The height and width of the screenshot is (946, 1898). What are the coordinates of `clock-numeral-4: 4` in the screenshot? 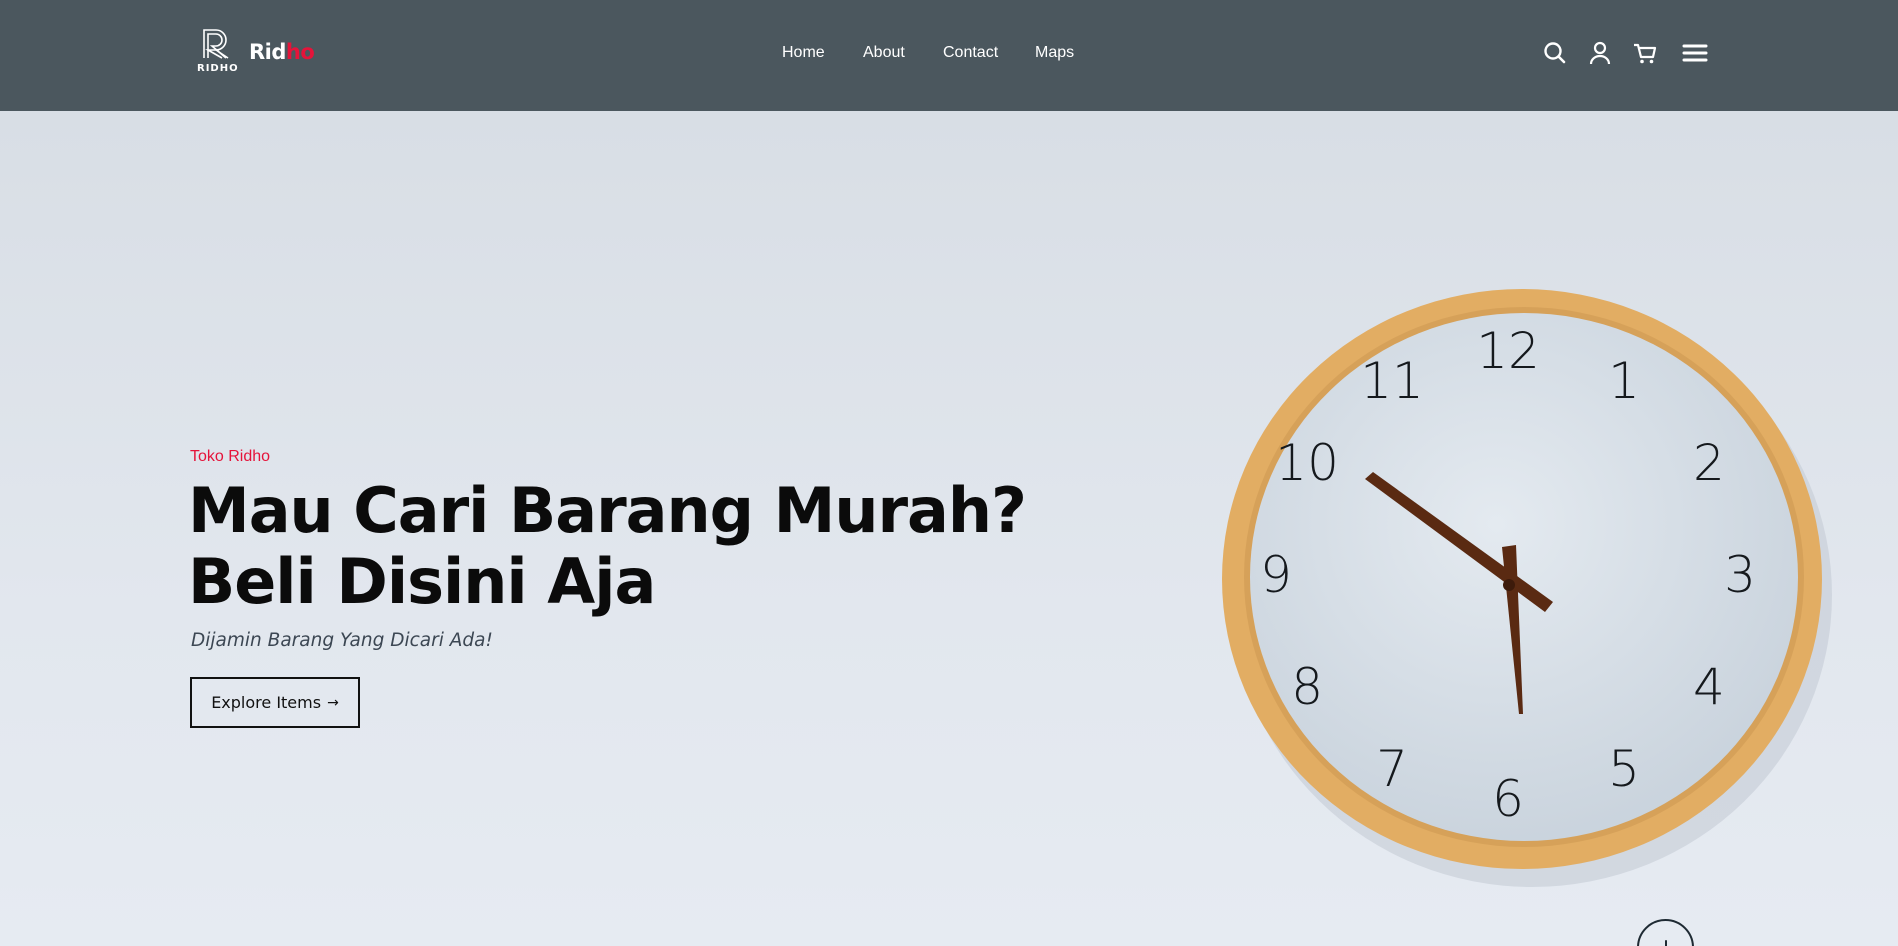 It's located at (1709, 687).